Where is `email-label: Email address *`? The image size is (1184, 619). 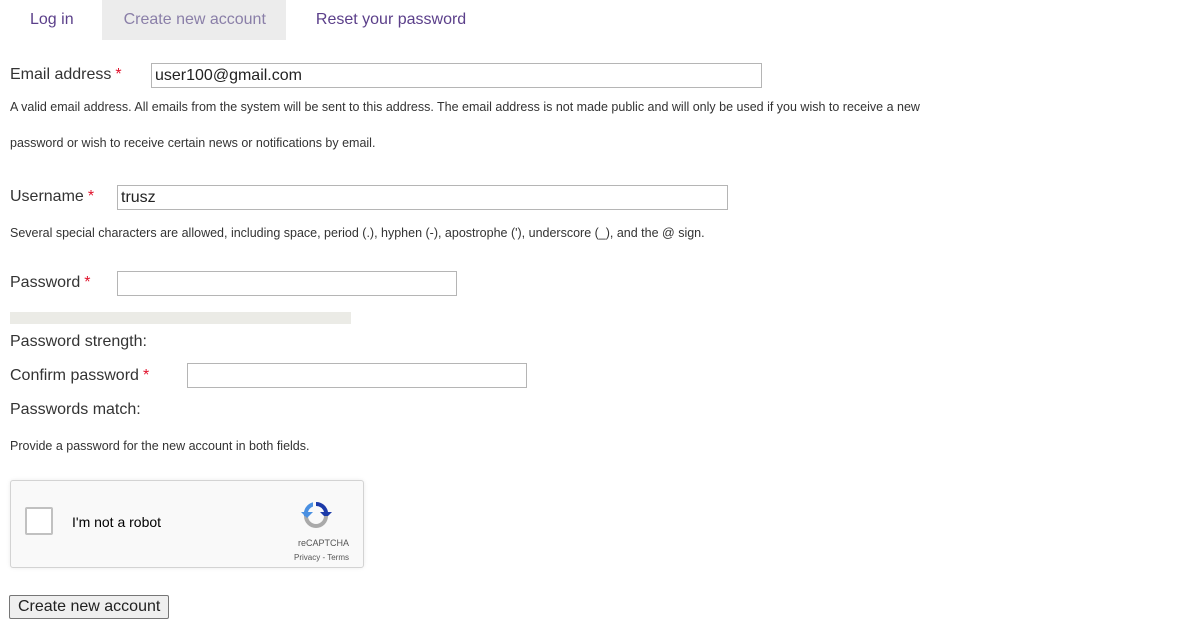
email-label: Email address * is located at coordinates (66, 75).